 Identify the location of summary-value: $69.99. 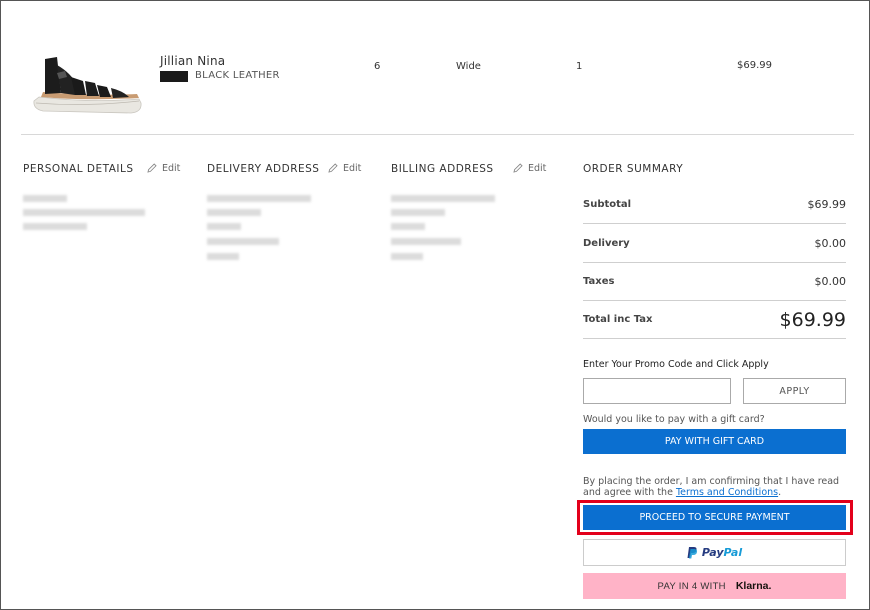
(827, 204).